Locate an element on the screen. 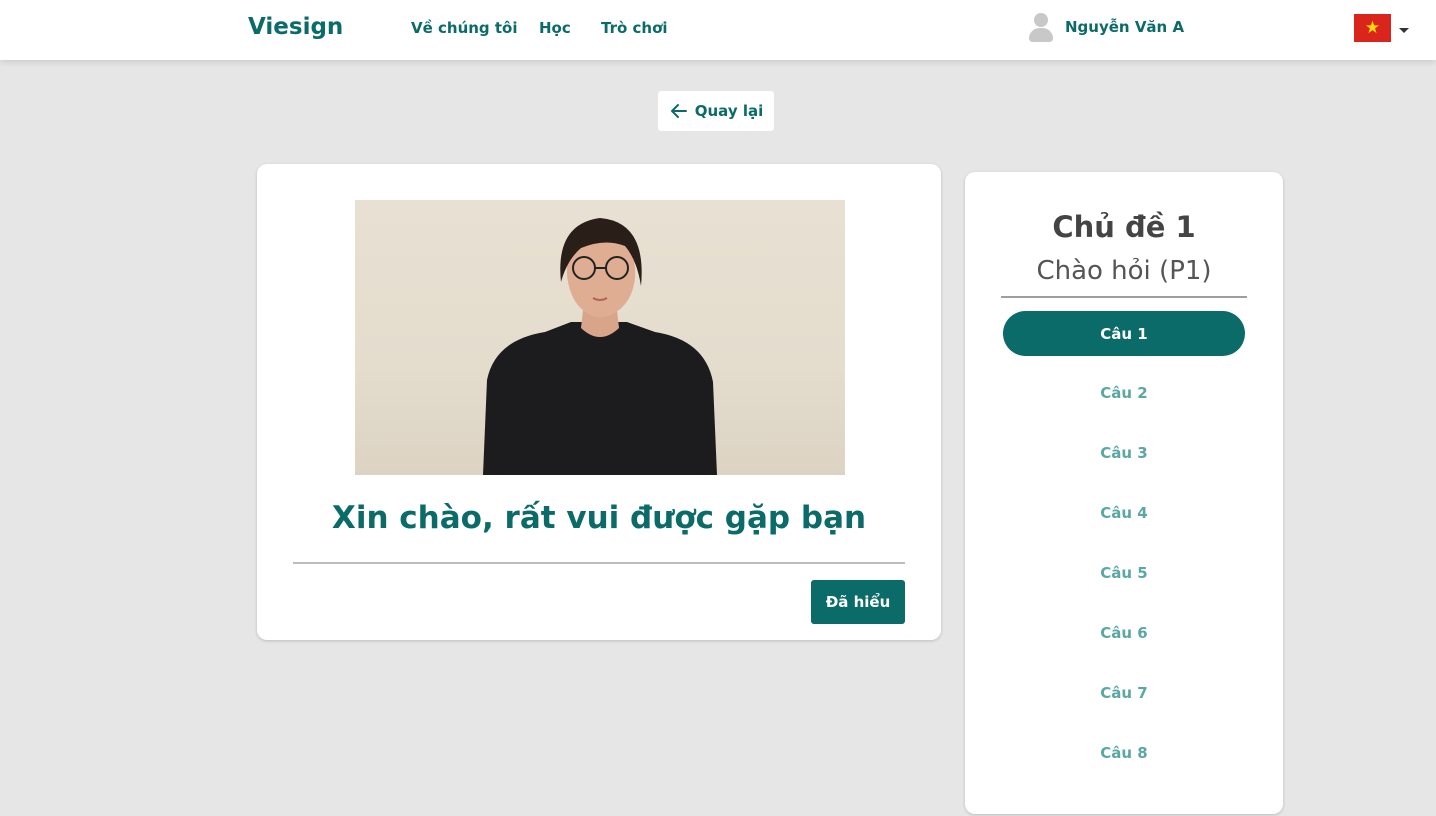 This screenshot has height=816, width=1436. sign-phrase: Xin chào, rất vui được gặp bạn is located at coordinates (599, 518).